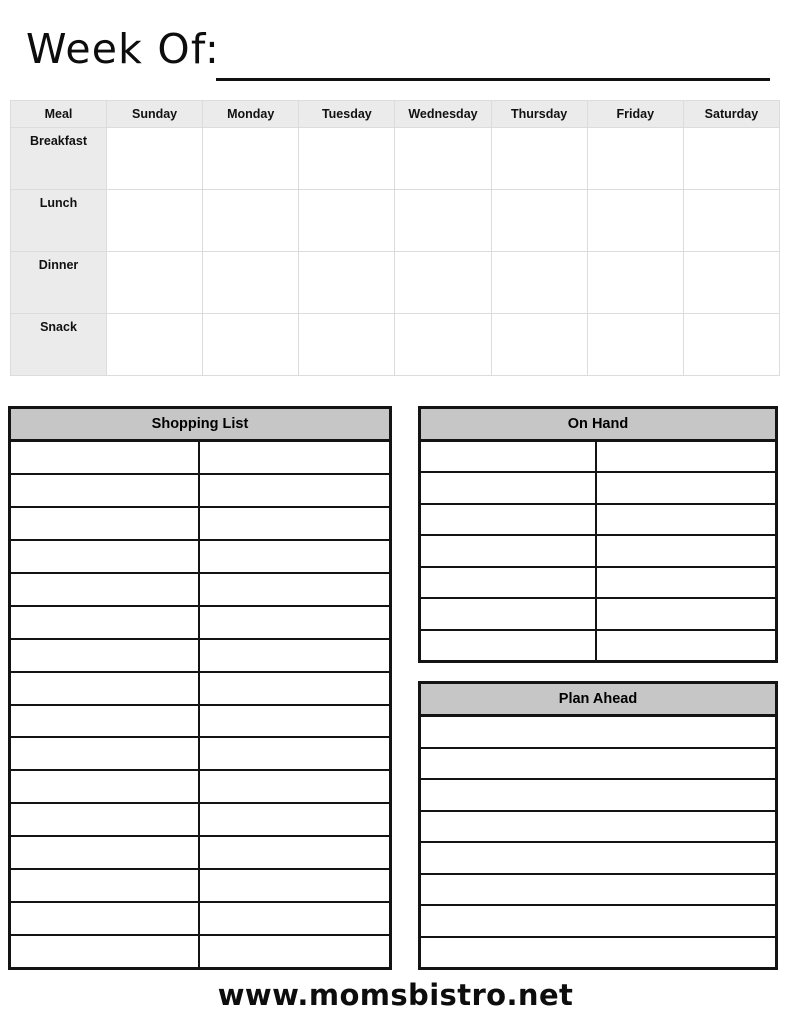 The width and height of the screenshot is (791, 1024). What do you see at coordinates (443, 282) in the screenshot?
I see `meal-cell-dinner-wednesday` at bounding box center [443, 282].